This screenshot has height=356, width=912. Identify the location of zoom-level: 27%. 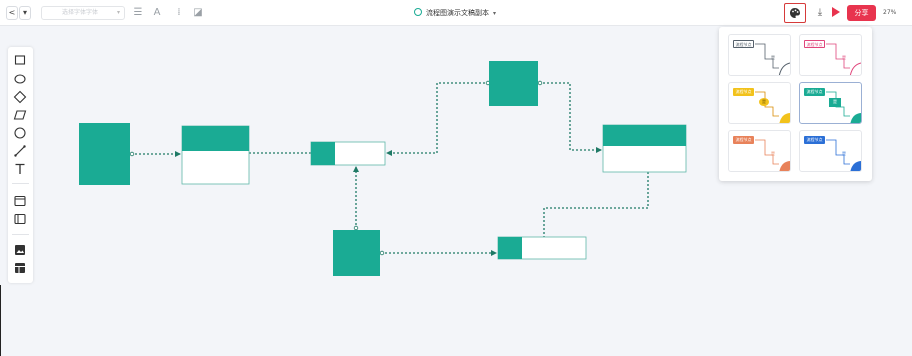
(889, 13).